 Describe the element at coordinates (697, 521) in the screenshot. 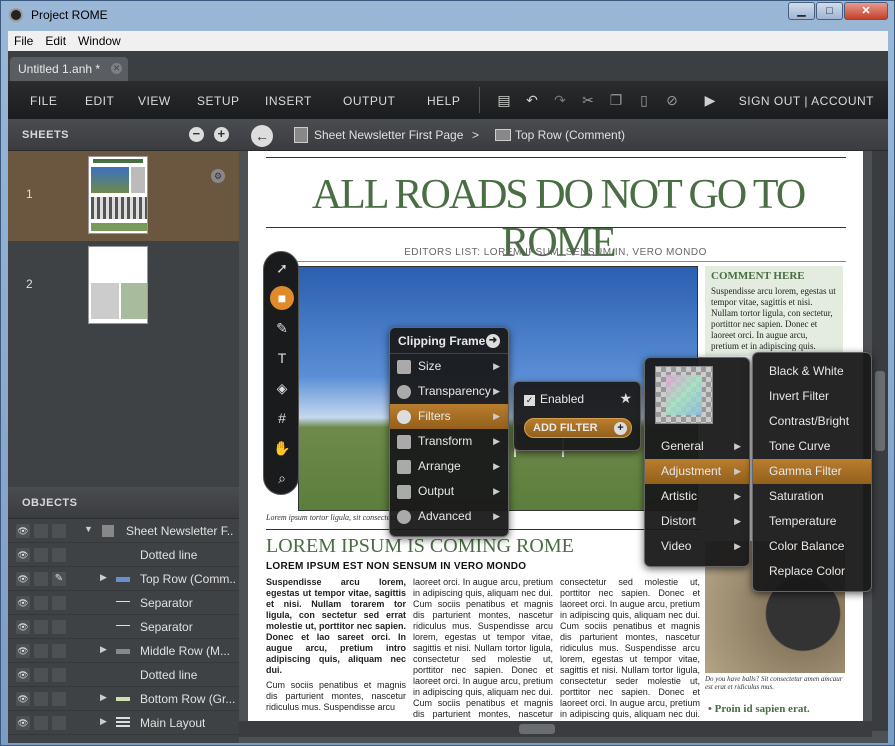

I see `category-distort: Distort ▶` at that location.